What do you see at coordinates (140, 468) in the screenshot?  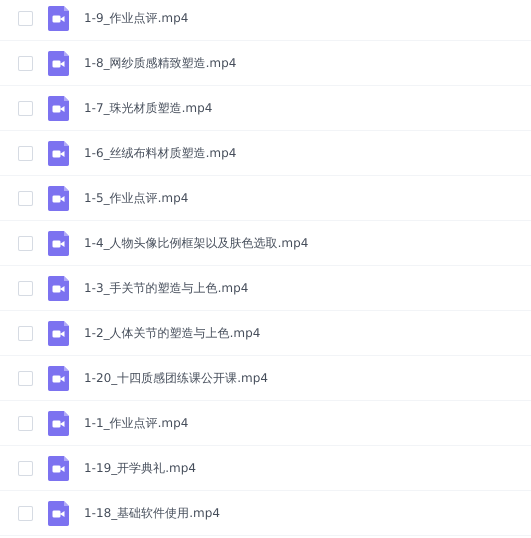 I see `file-name: 1-19_开学典礼.mp4` at bounding box center [140, 468].